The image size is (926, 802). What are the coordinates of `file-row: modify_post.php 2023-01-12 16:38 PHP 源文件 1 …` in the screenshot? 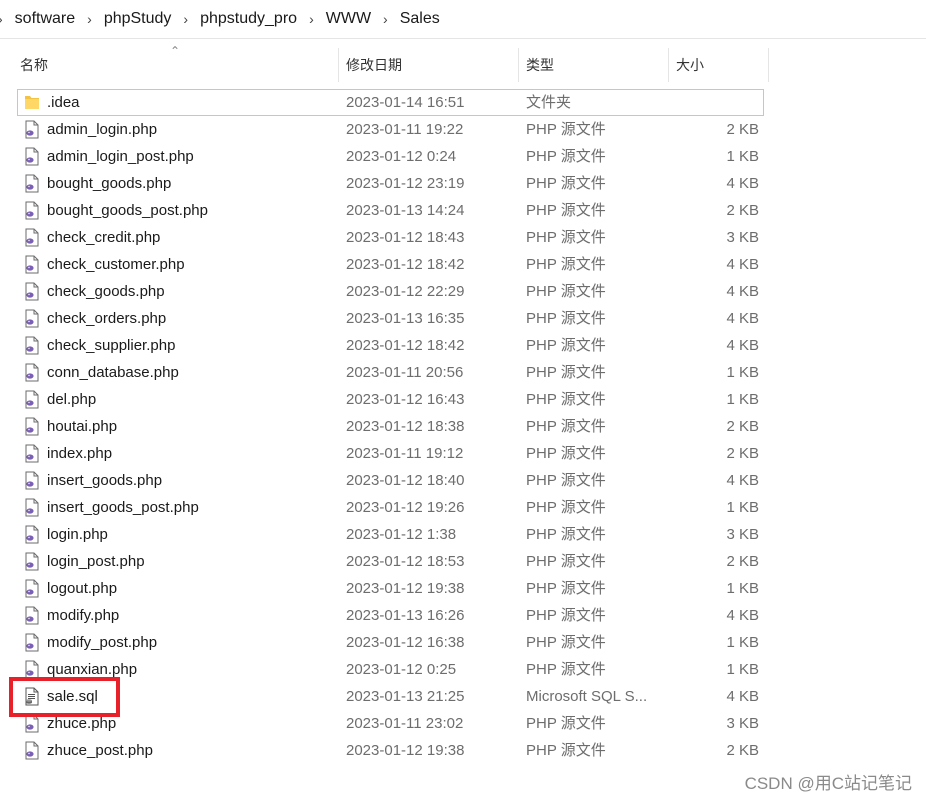 It's located at (385, 642).